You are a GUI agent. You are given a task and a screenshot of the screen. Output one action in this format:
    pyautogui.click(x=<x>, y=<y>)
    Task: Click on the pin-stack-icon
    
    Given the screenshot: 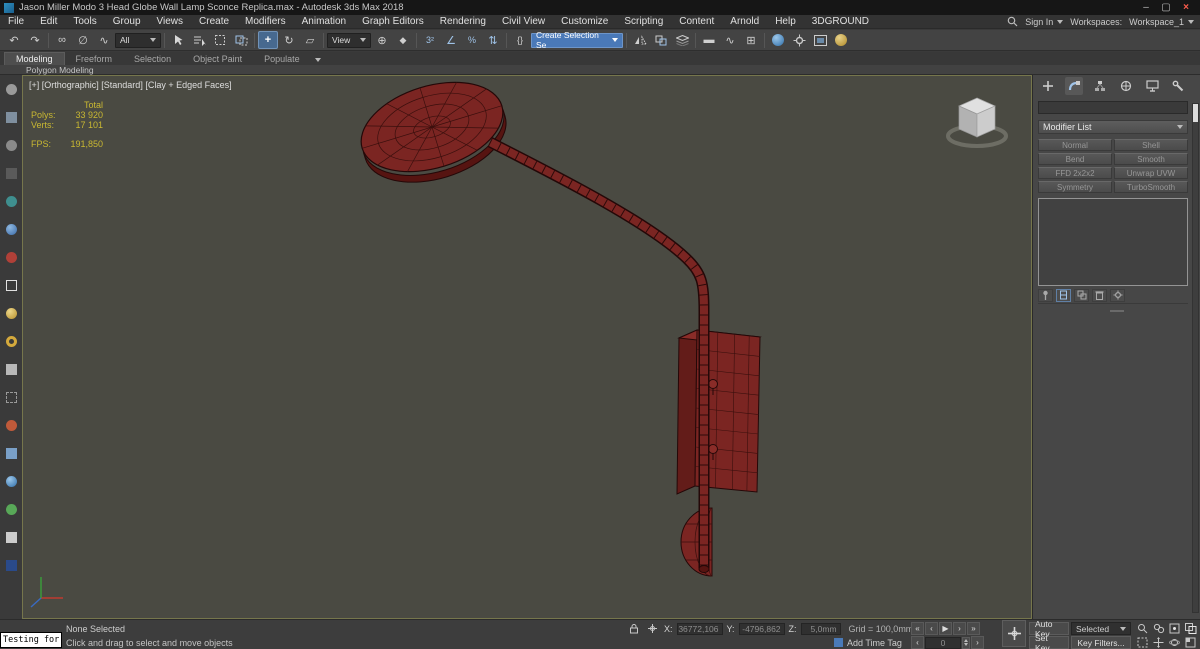 What is the action you would take?
    pyautogui.click(x=1045, y=295)
    